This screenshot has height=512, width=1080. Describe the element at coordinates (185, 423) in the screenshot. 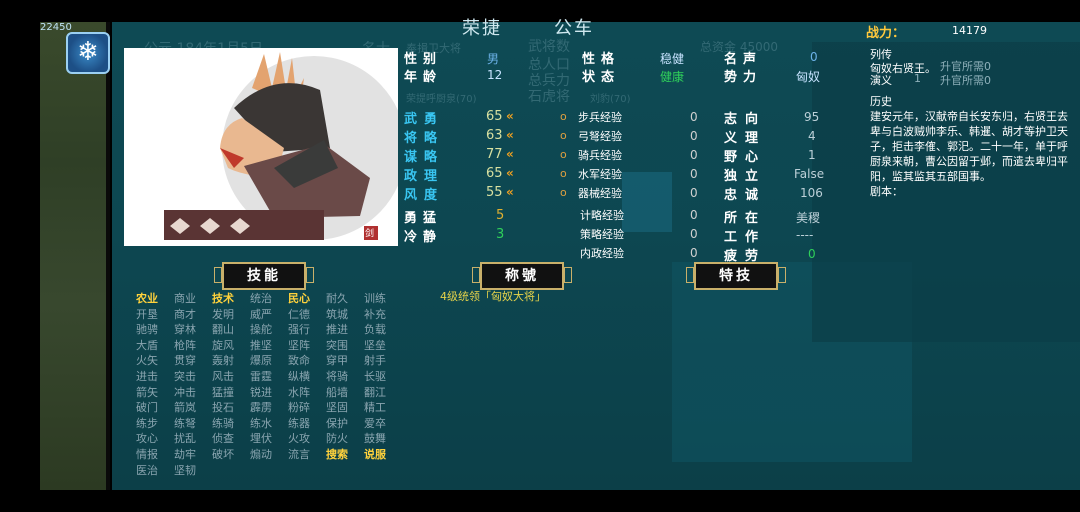

I see `skill-item: 练弩` at that location.